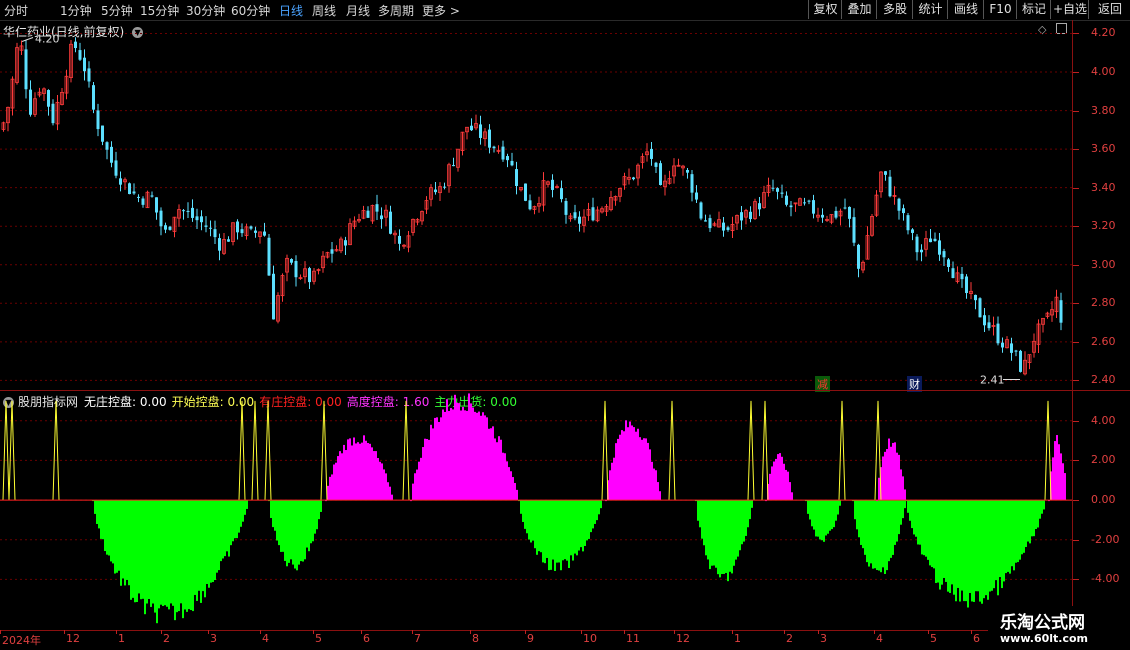 The height and width of the screenshot is (650, 1130). Describe the element at coordinates (859, 9) in the screenshot. I see `toolbar-button-1: 叠加` at that location.